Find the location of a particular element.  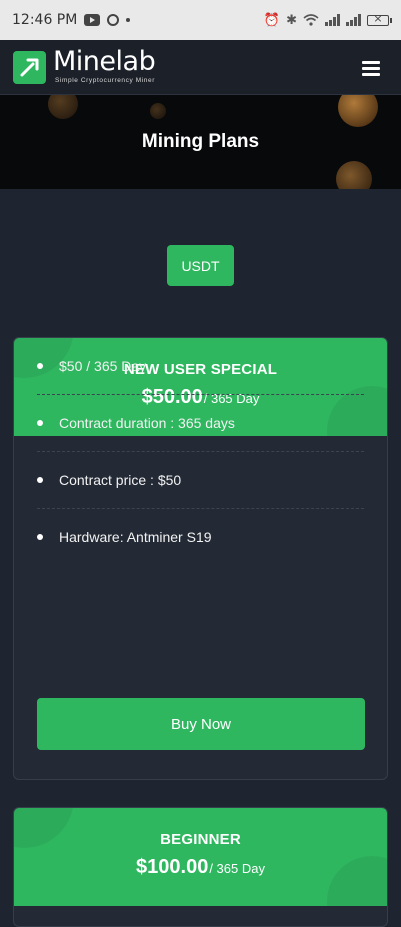

plan-feature-text: Hardware: Antminer S19 is located at coordinates (135, 537).